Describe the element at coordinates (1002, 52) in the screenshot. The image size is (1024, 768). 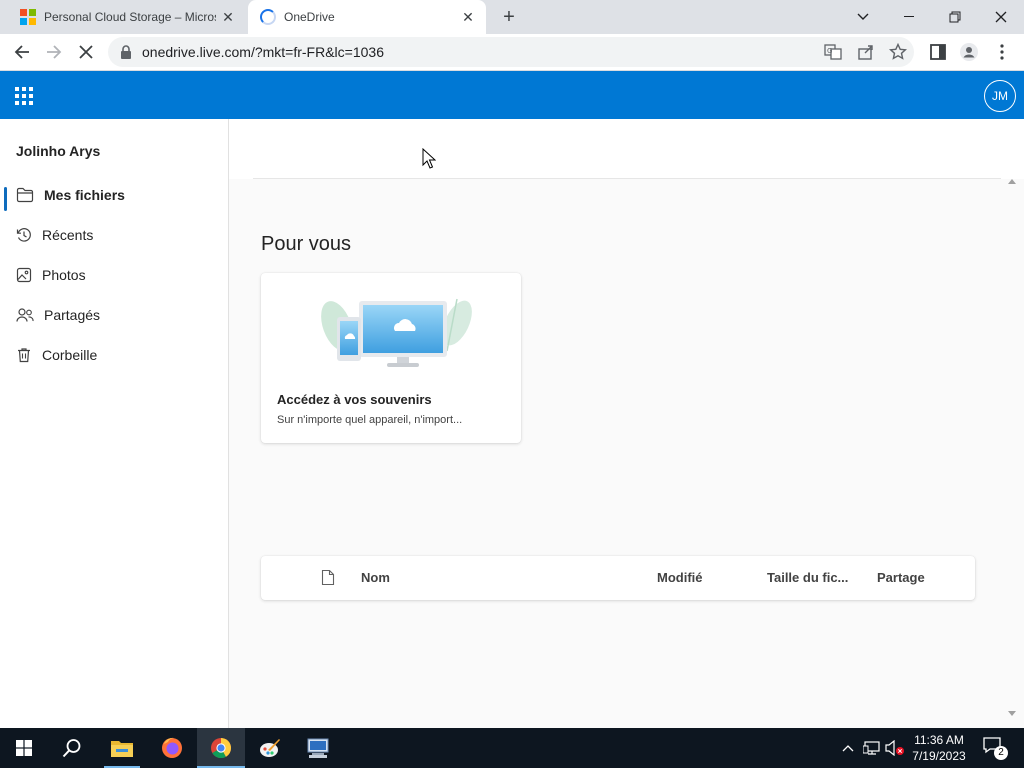
I see `menu-more-icon` at that location.